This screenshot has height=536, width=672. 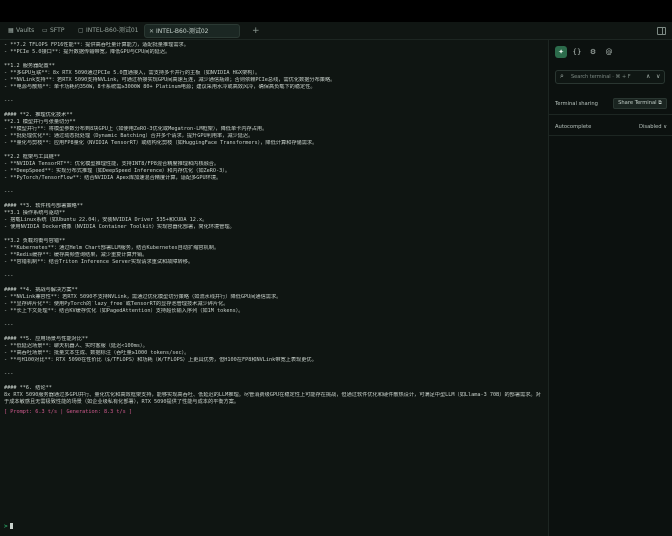 I want to click on autocomplete-row: Autocomplete Disabled ∨, so click(x=611, y=127).